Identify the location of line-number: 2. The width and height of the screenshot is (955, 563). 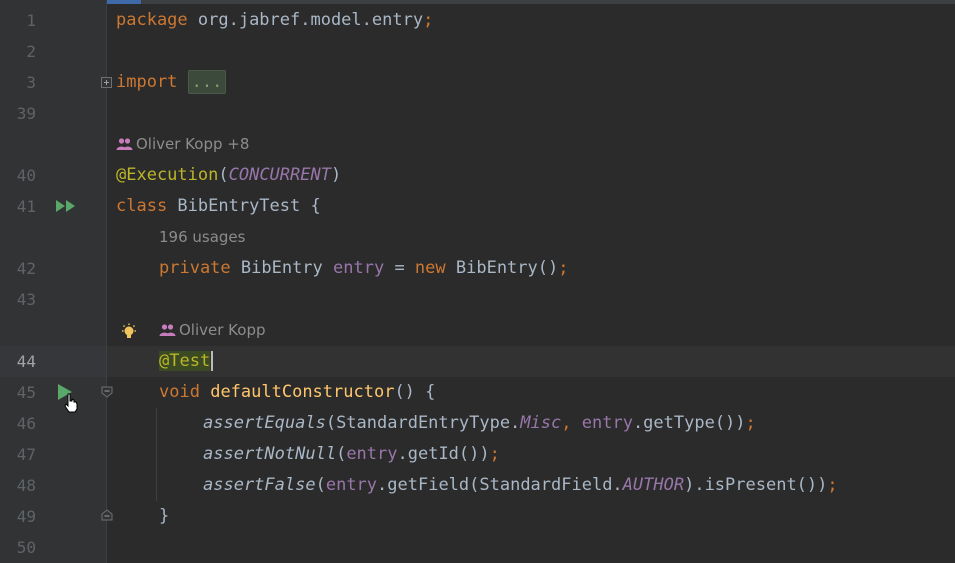
(31, 51).